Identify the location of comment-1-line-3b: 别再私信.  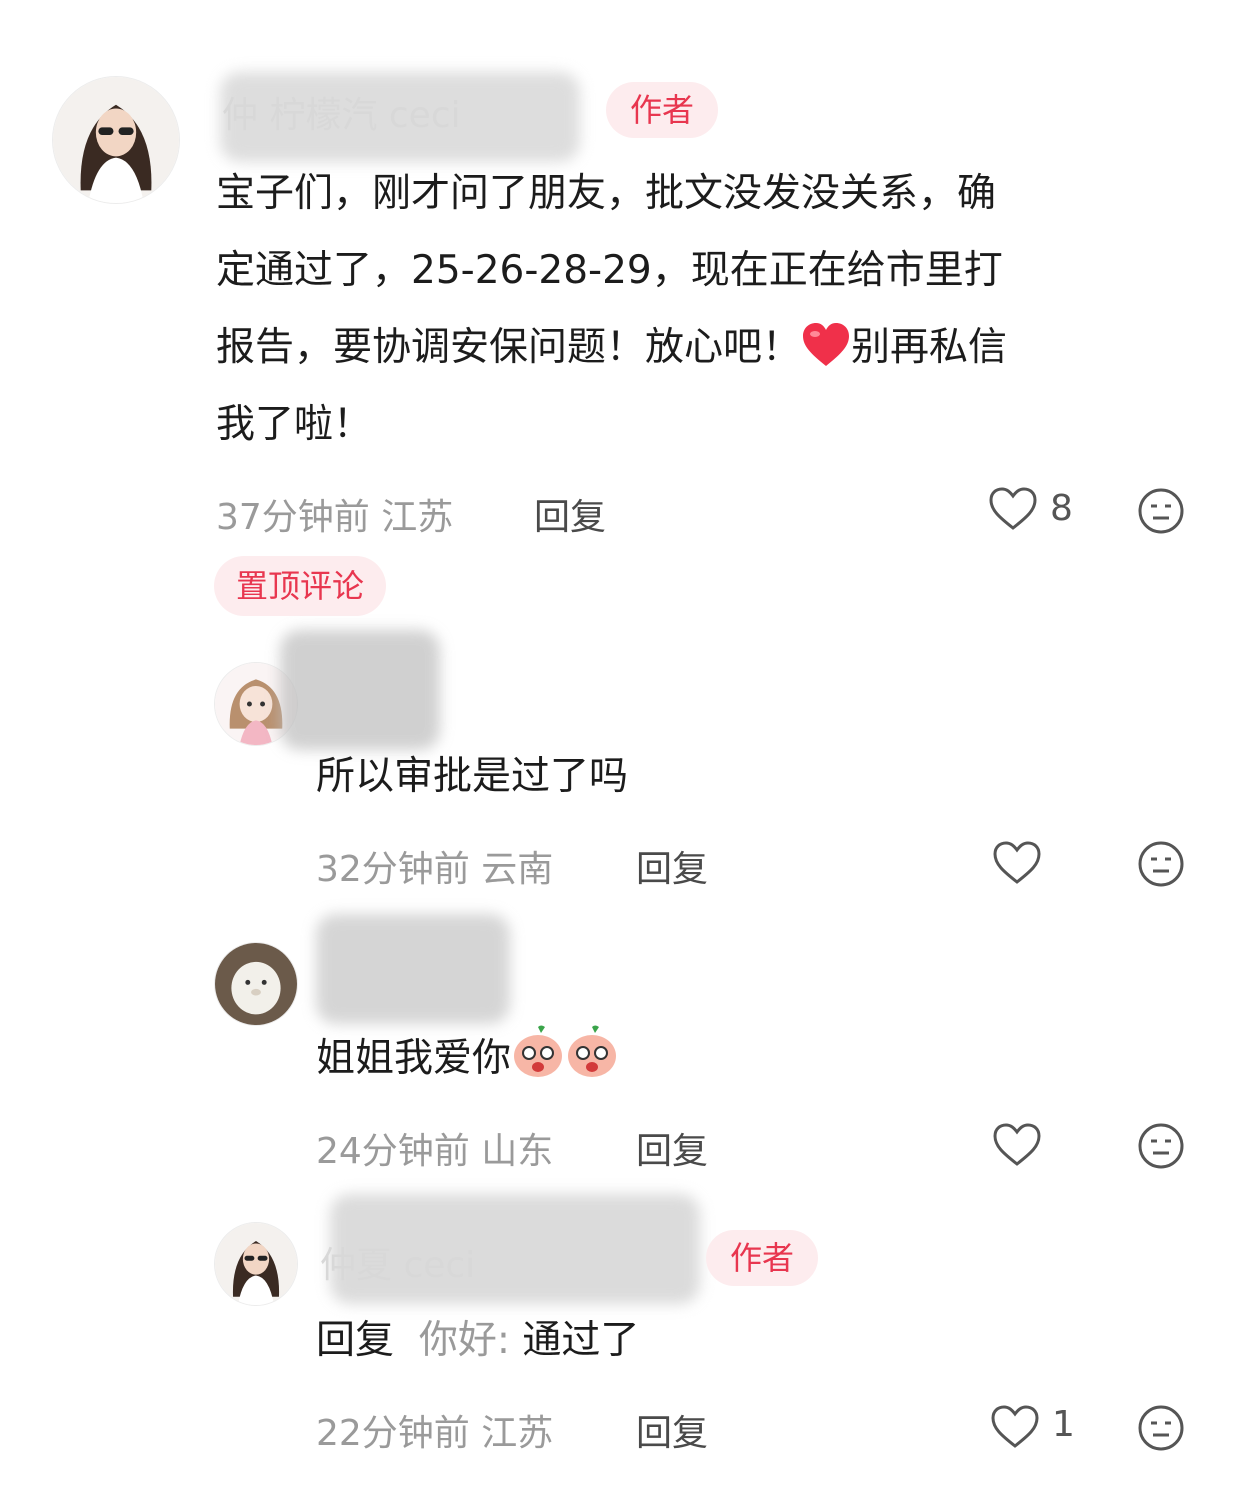
(929, 347).